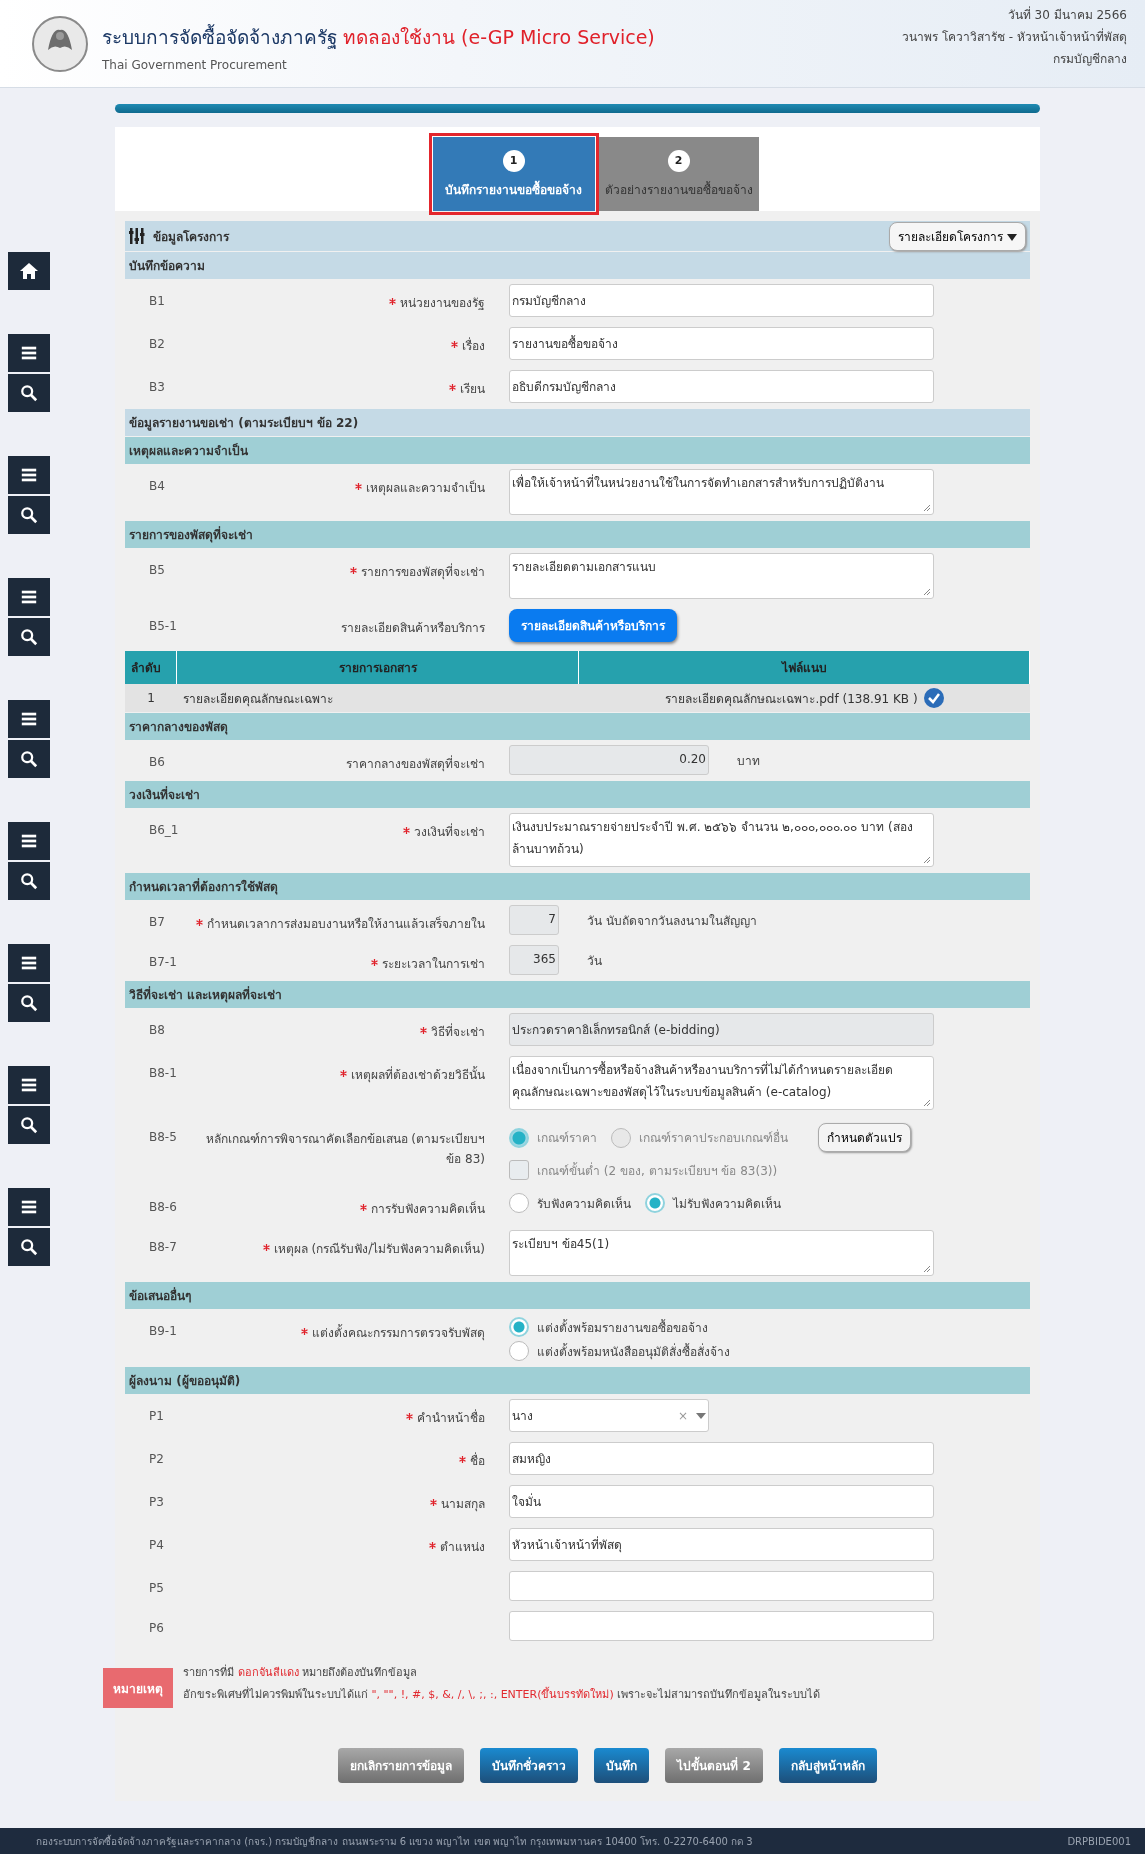 The height and width of the screenshot is (1854, 1145). Describe the element at coordinates (577, 265) in the screenshot. I see `section-header: บันทึกข้อความ` at that location.